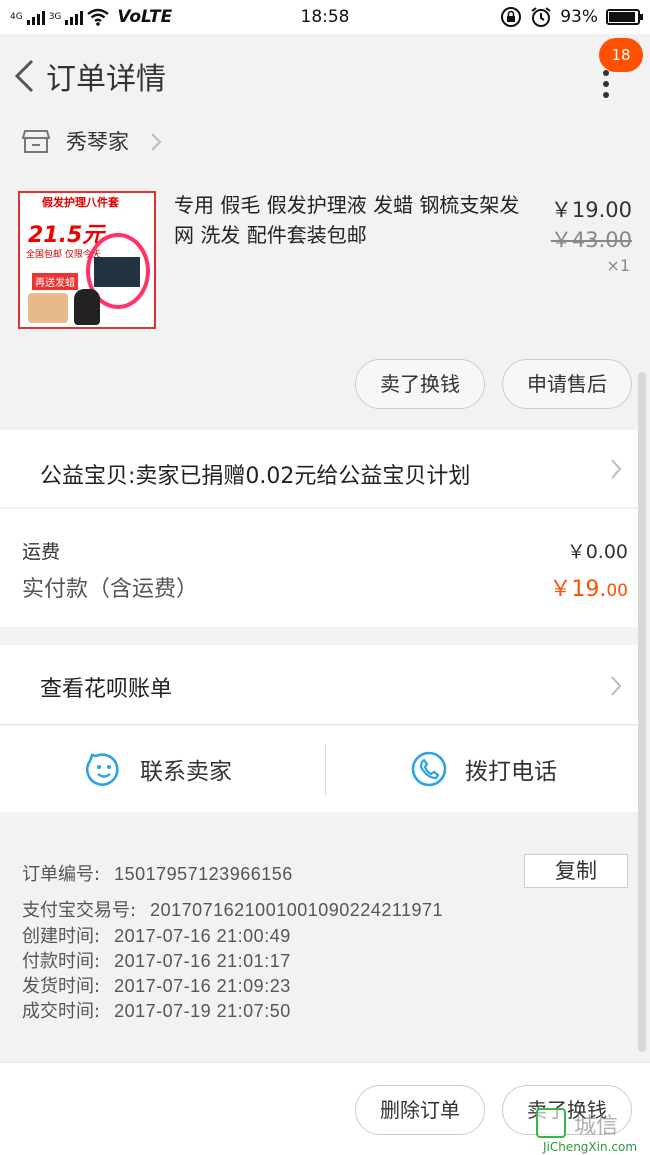 The image size is (650, 1155). I want to click on paid-time-label: 付款时间:, so click(61, 961).